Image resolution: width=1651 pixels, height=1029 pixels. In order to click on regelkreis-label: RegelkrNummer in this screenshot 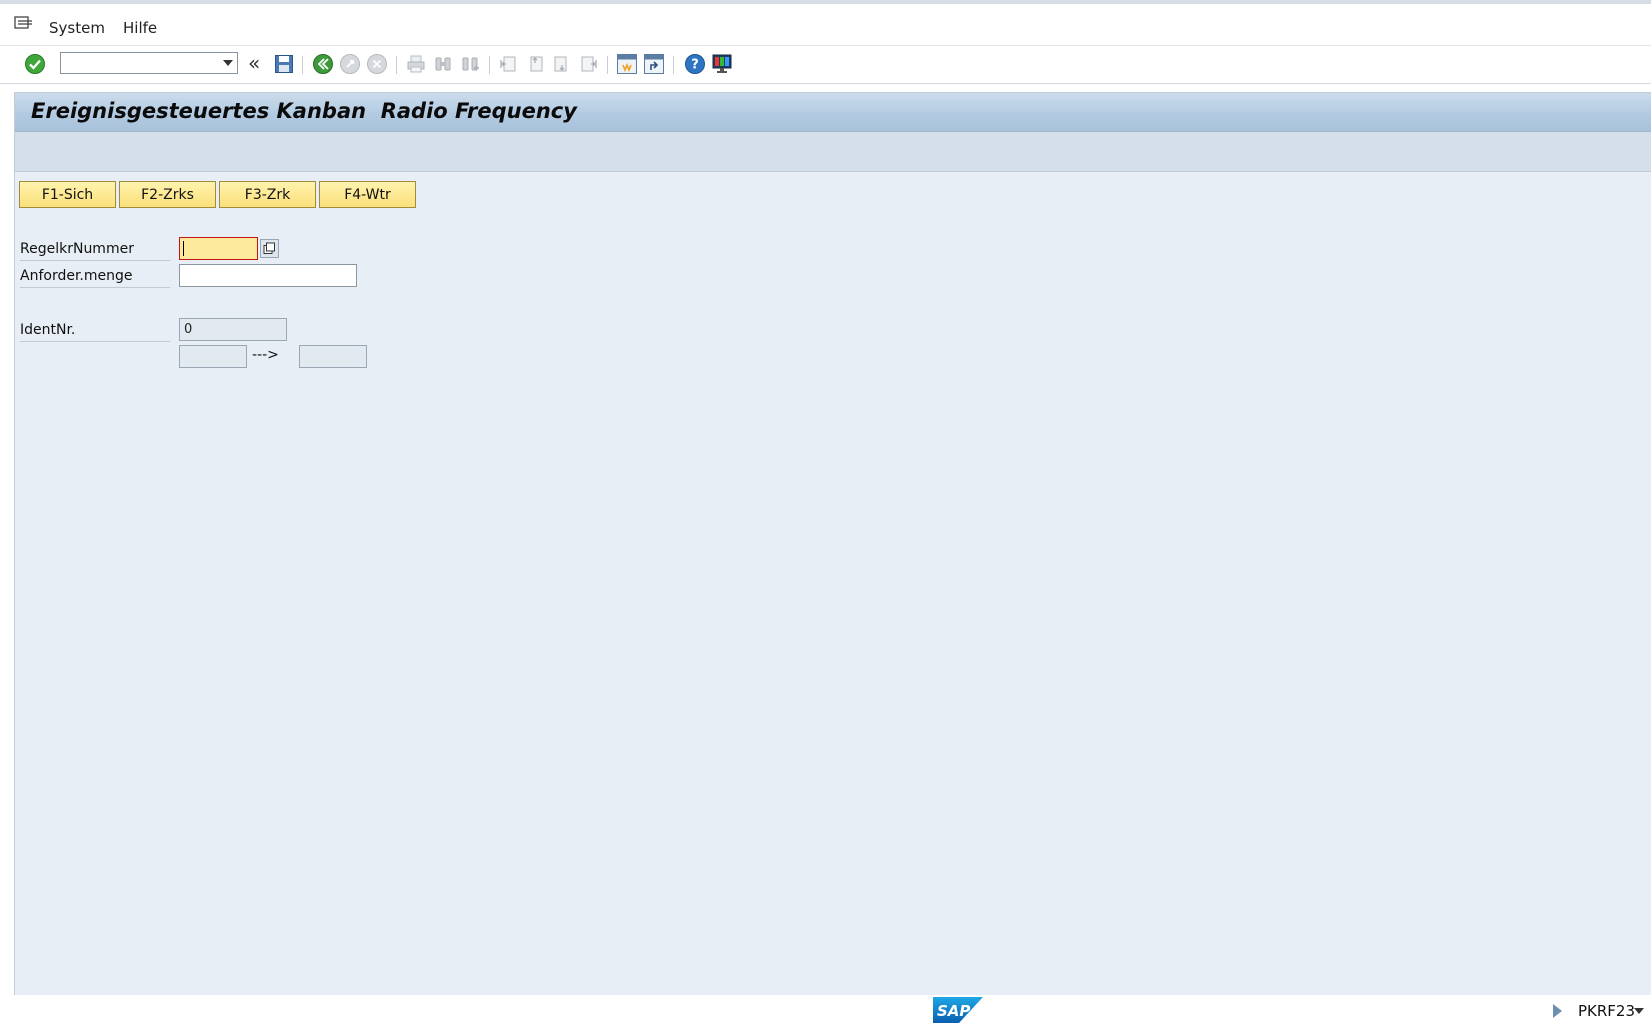, I will do `click(95, 249)`.